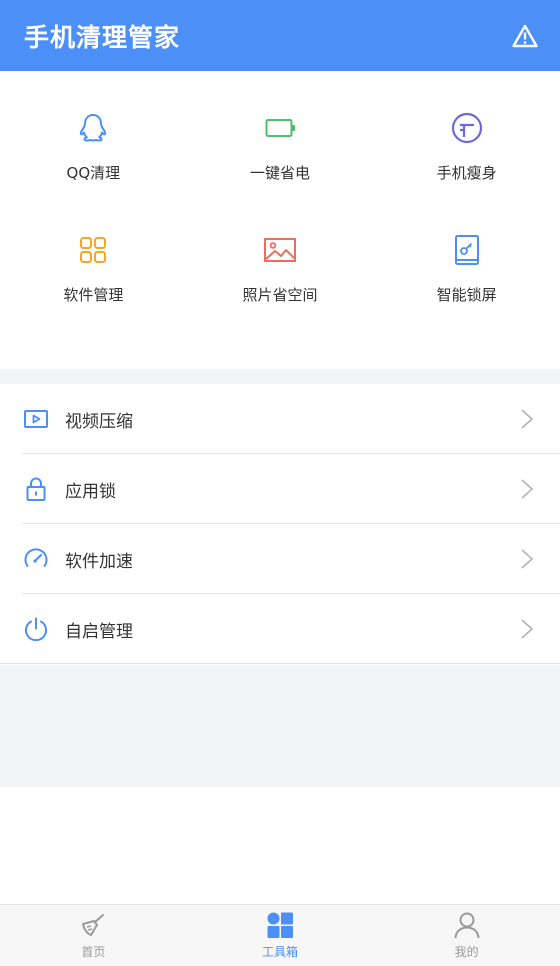 This screenshot has width=560, height=966. What do you see at coordinates (102, 37) in the screenshot?
I see `page-title: 手机清理管家` at bounding box center [102, 37].